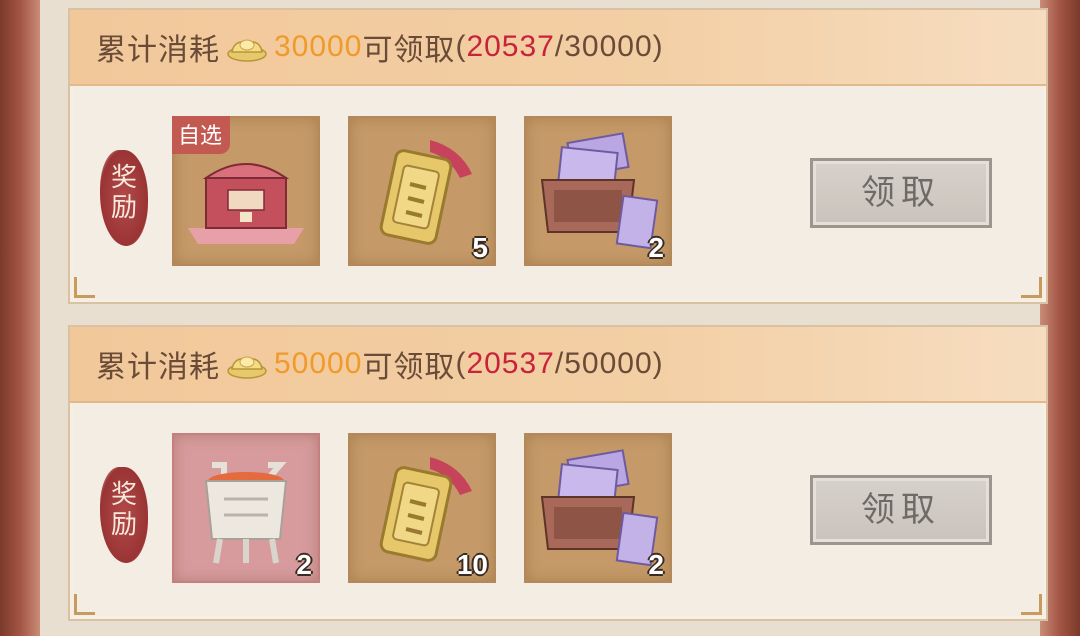 This screenshot has width=1080, height=636. Describe the element at coordinates (318, 363) in the screenshot. I see `required-amount: 50000` at that location.